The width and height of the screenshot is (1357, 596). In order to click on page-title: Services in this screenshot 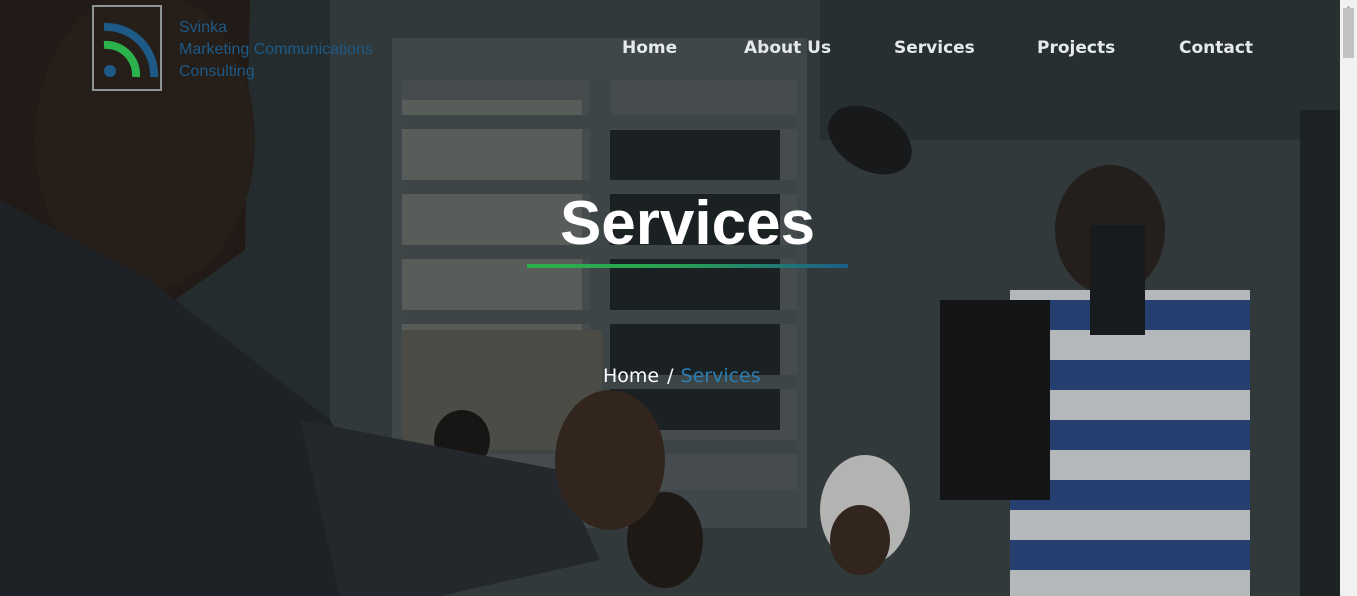, I will do `click(687, 223)`.